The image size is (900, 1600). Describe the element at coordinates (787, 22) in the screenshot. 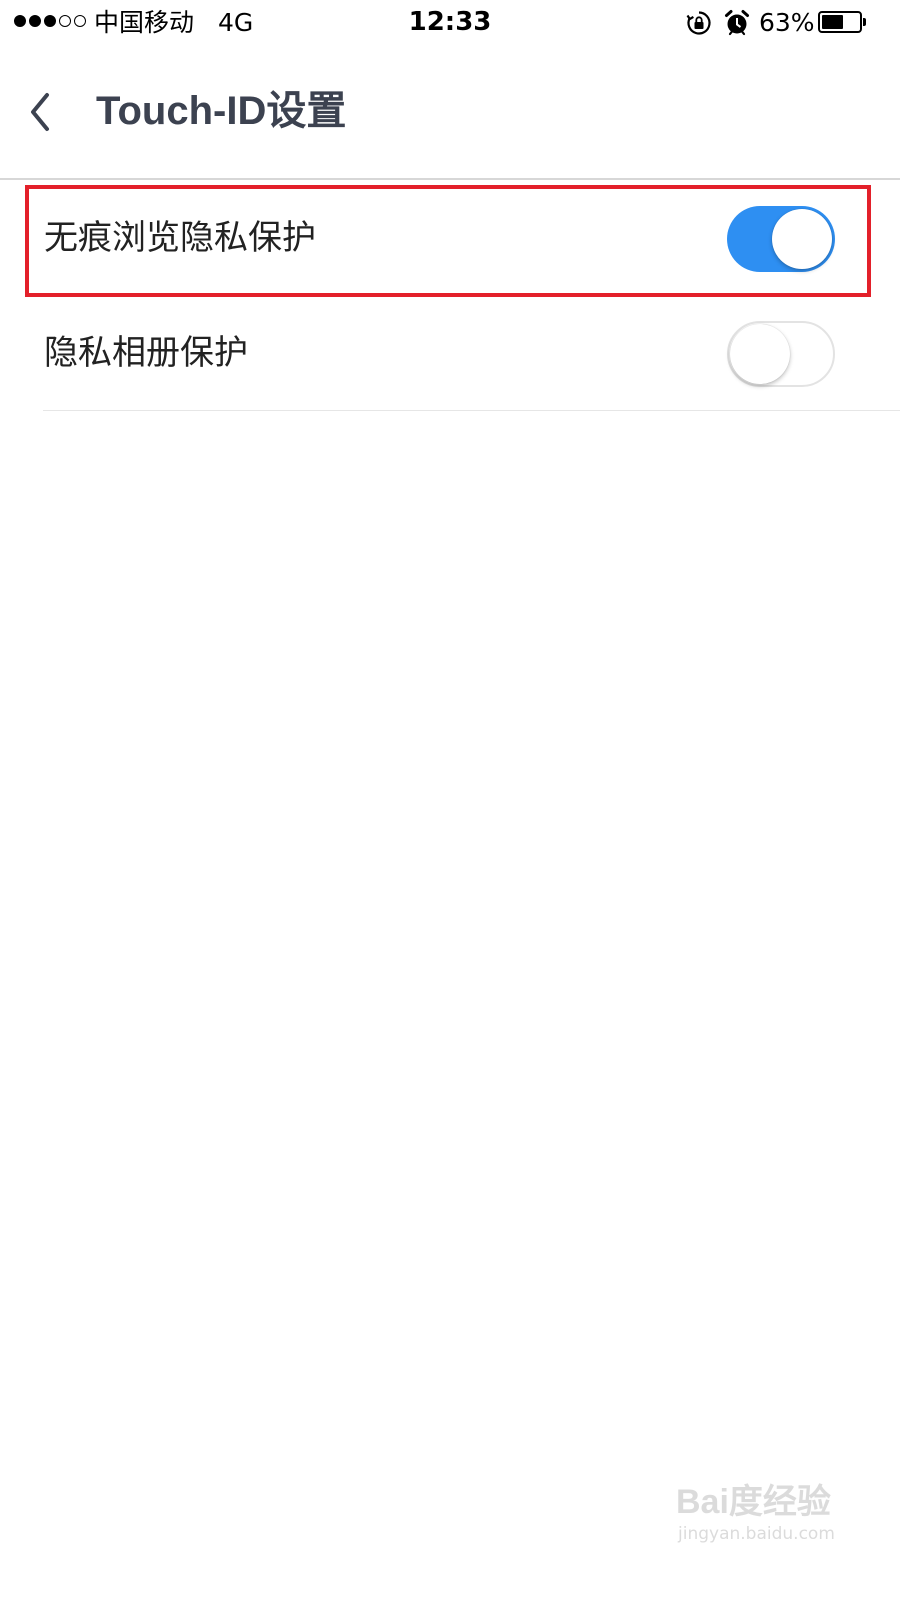

I see `battery-percentage: 63%` at that location.